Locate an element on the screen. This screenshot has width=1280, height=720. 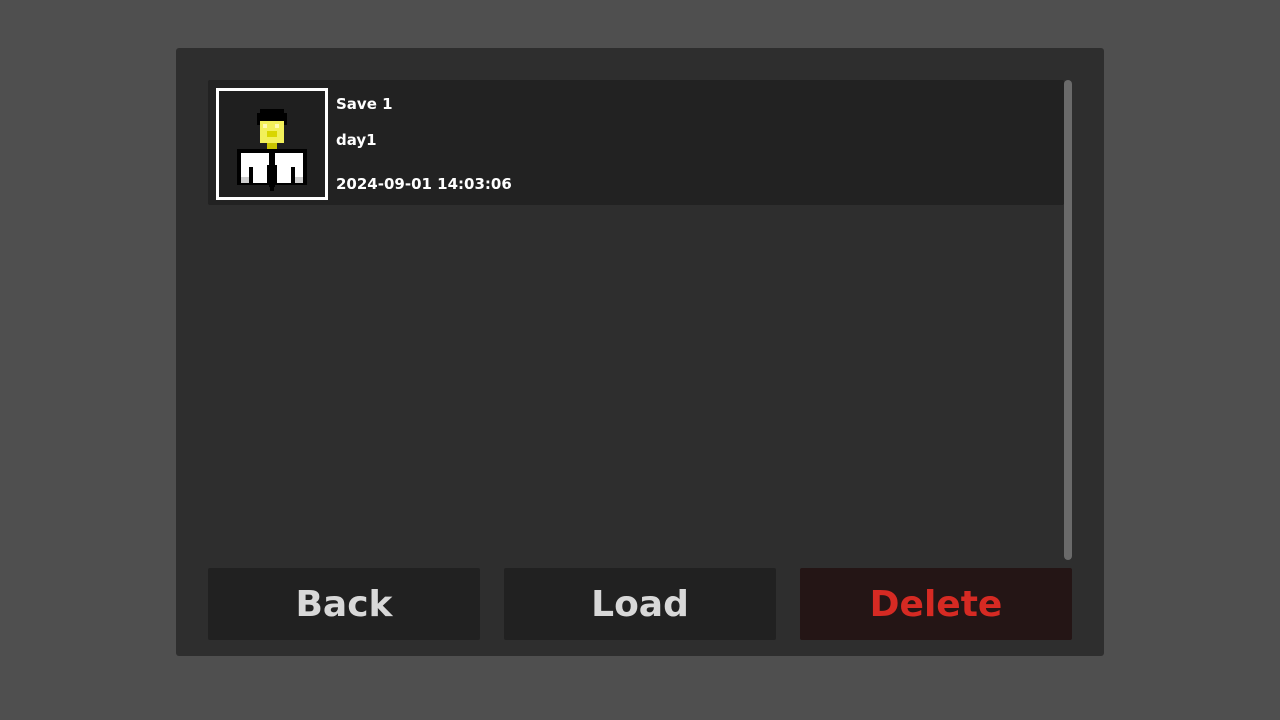
back-button: Back is located at coordinates (344, 604).